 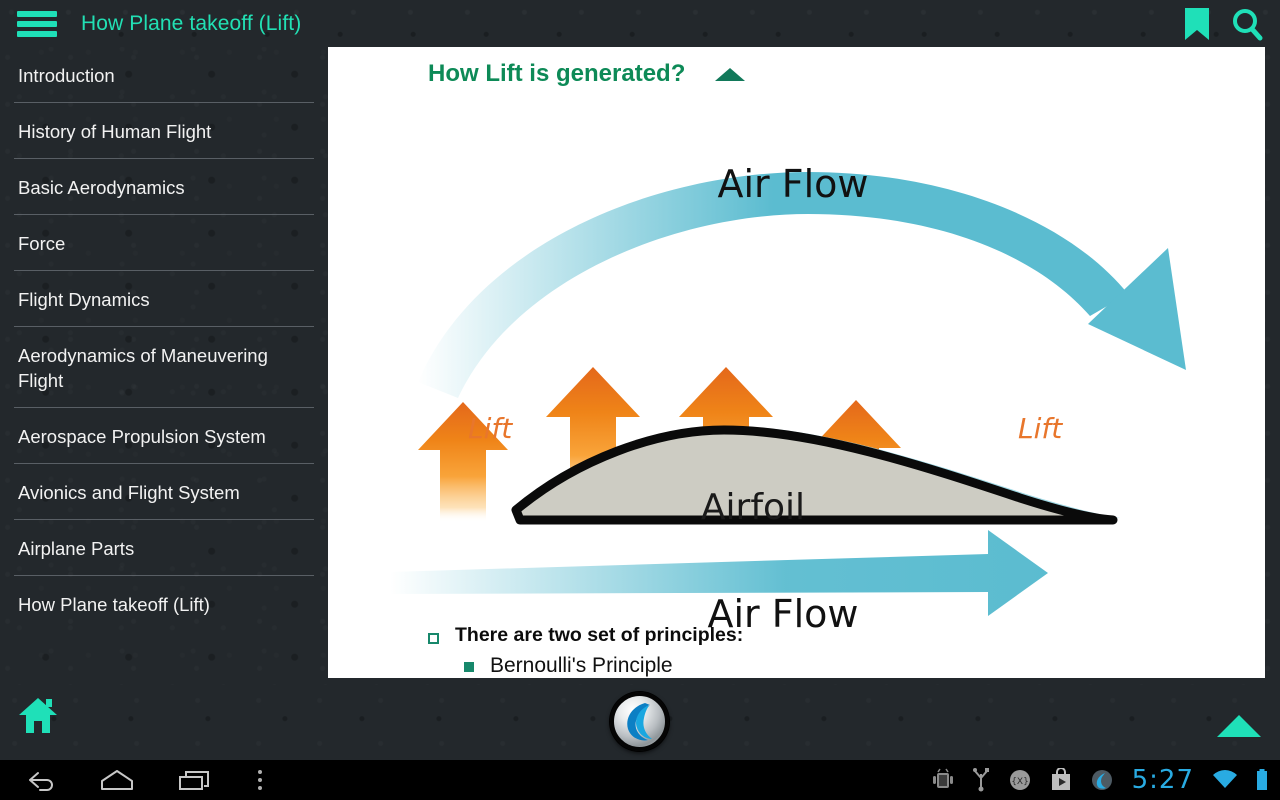 I want to click on filled-square-bullet-icon, so click(x=469, y=667).